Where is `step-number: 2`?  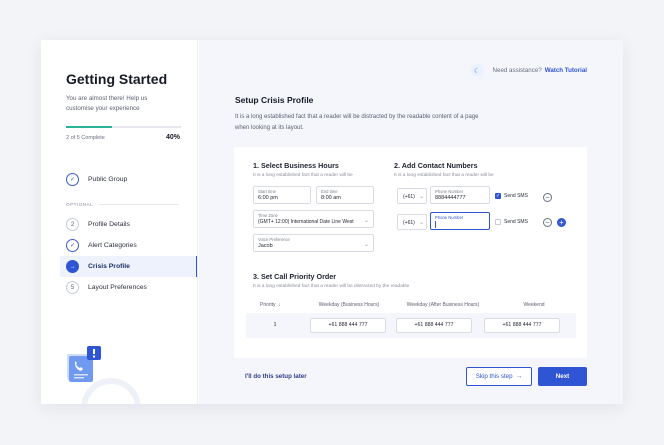 step-number: 2 is located at coordinates (72, 224).